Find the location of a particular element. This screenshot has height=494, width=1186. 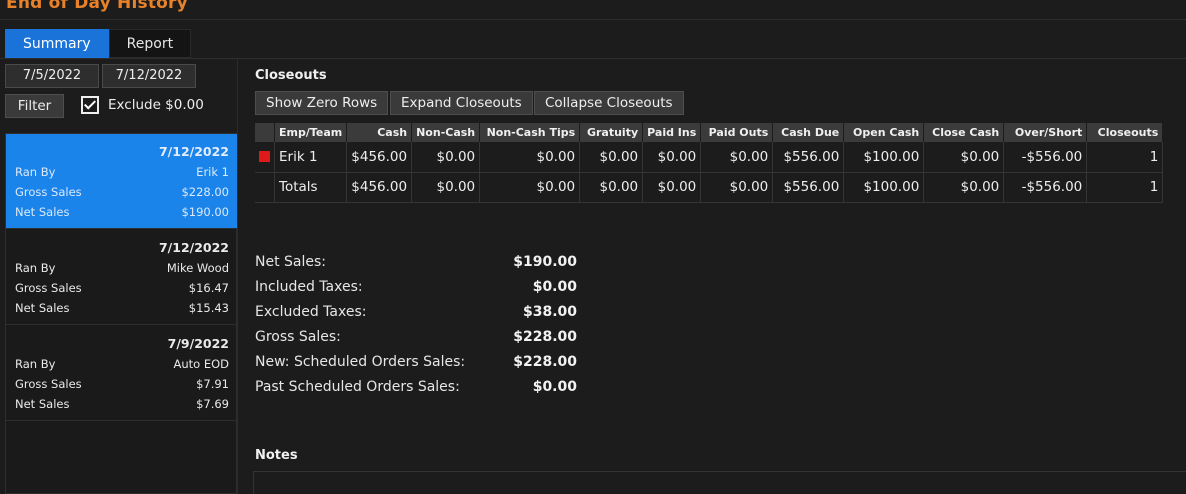

expand-closeouts-button: Expand Closeouts is located at coordinates (461, 103).